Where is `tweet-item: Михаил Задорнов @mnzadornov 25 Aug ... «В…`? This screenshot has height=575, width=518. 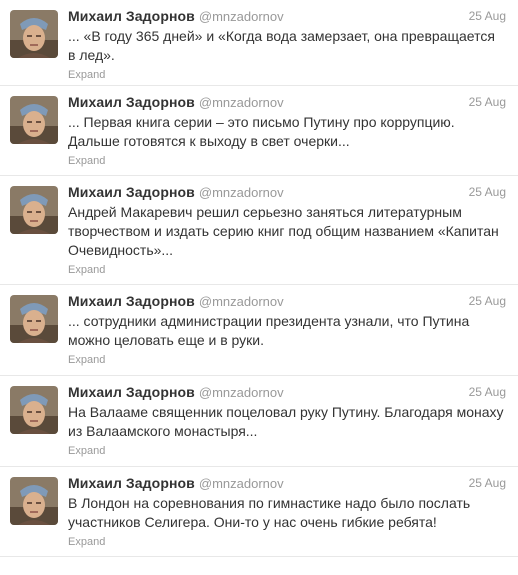
tweet-item: Михаил Задорнов @mnzadornov 25 Aug ... «В… is located at coordinates (259, 43).